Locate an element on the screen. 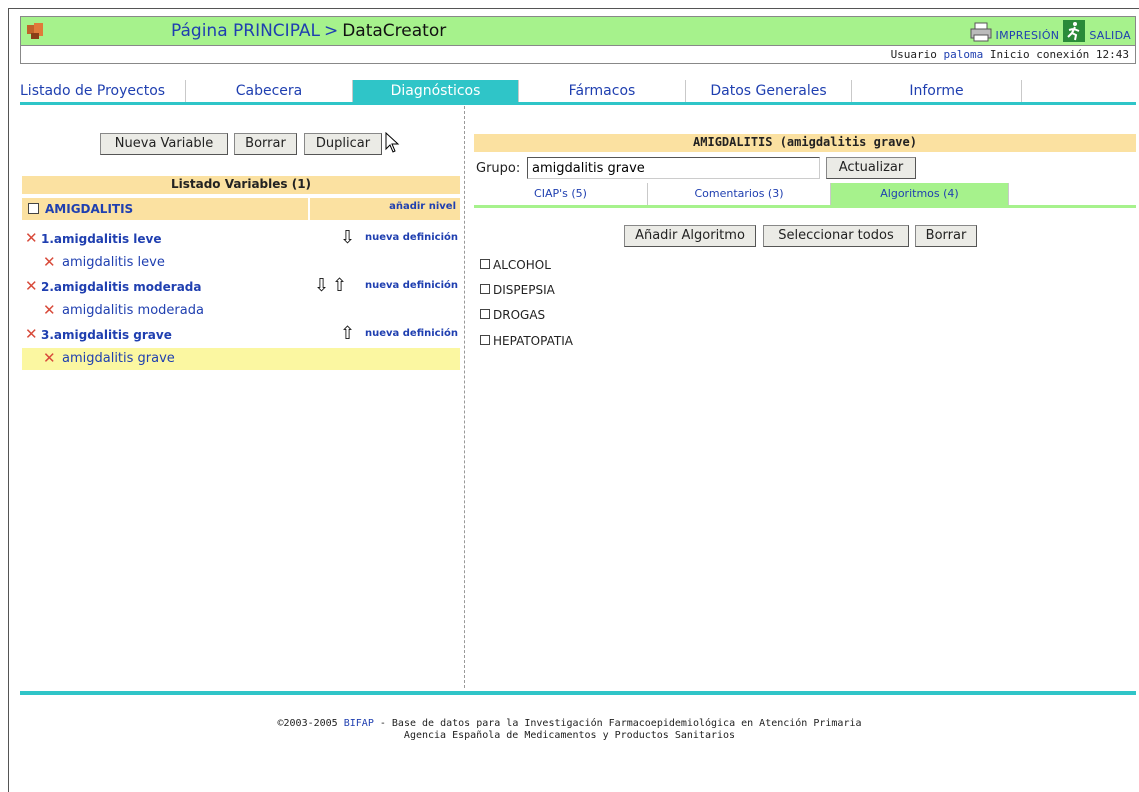  breadcrumb-current: DataCreator is located at coordinates (394, 31).